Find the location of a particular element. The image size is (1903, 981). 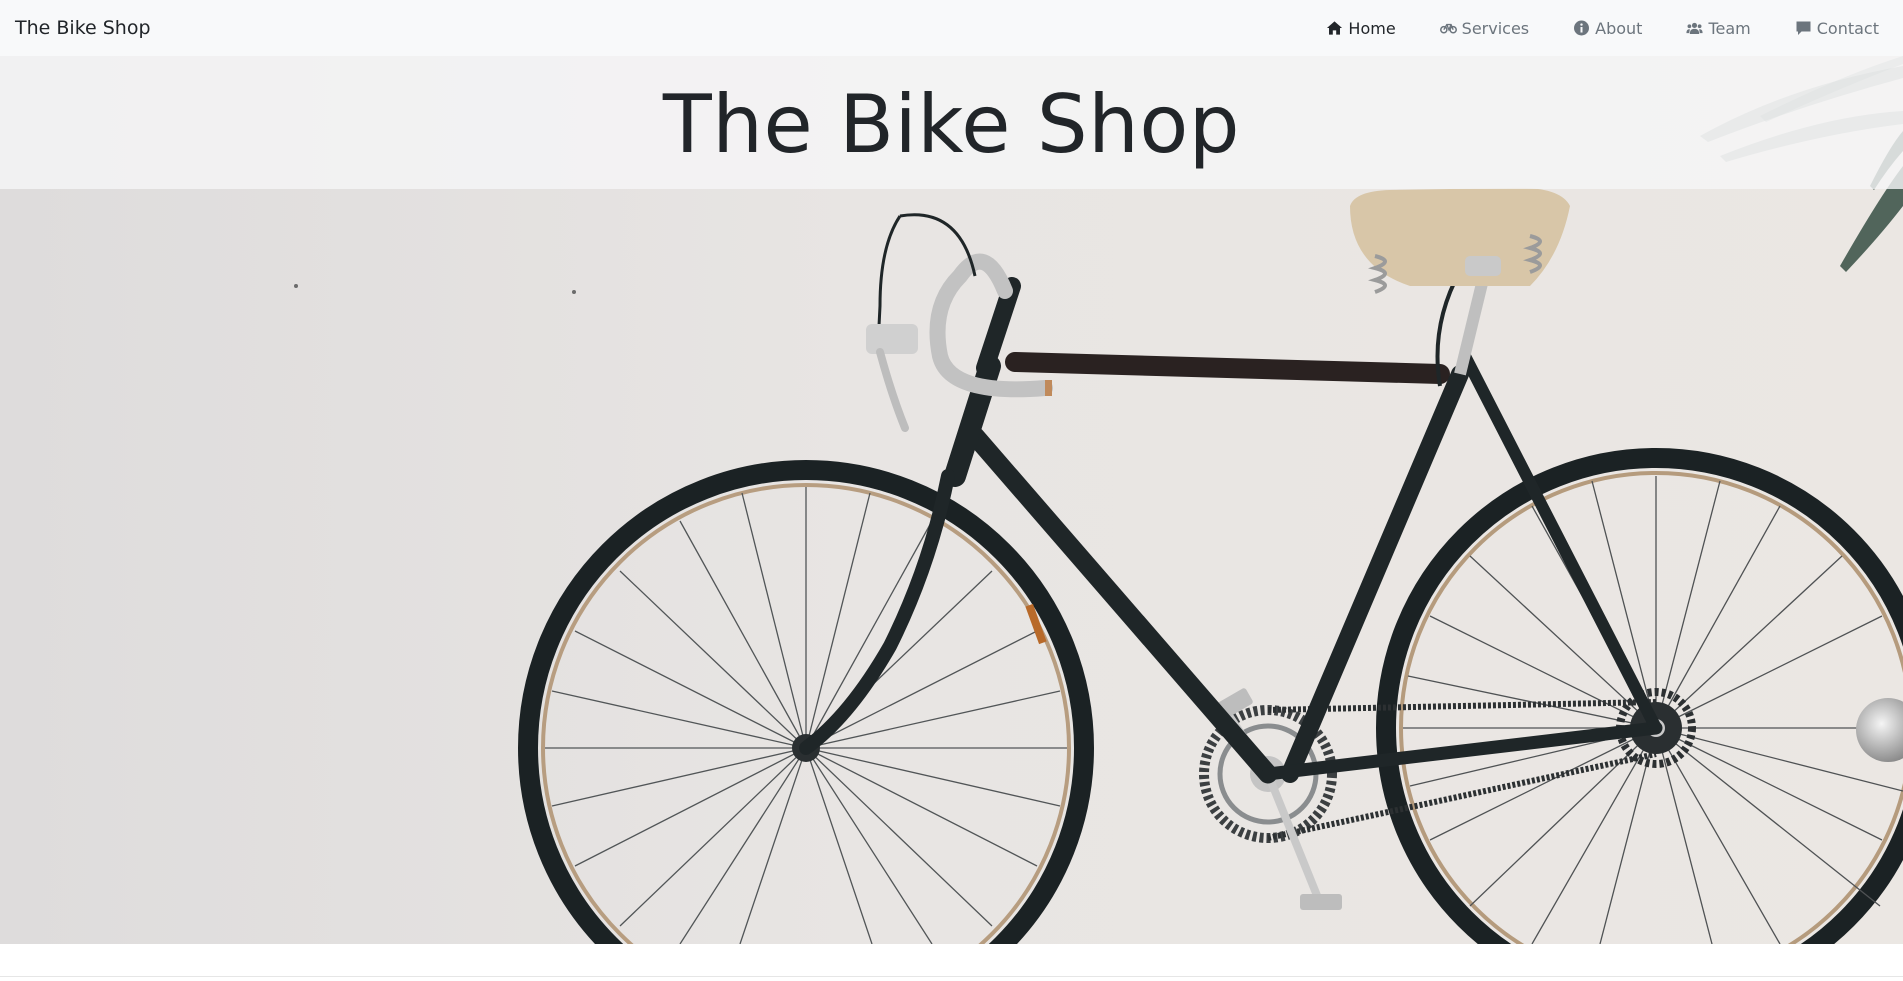

nav-item-home: Home is located at coordinates (1361, 28).